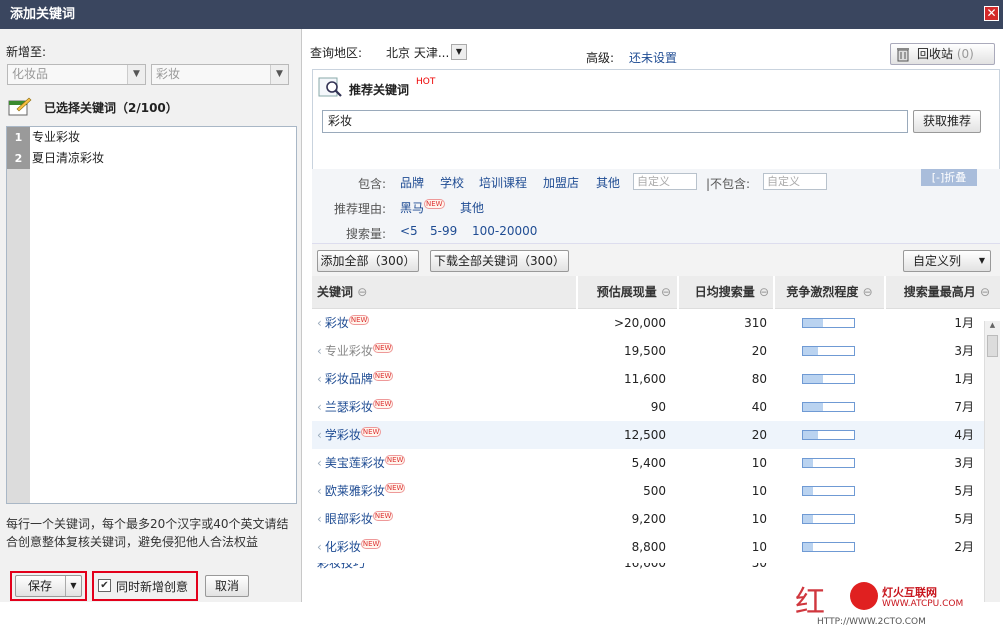  Describe the element at coordinates (76, 74) in the screenshot. I see `category-select-1: 化妆品 ▼` at that location.